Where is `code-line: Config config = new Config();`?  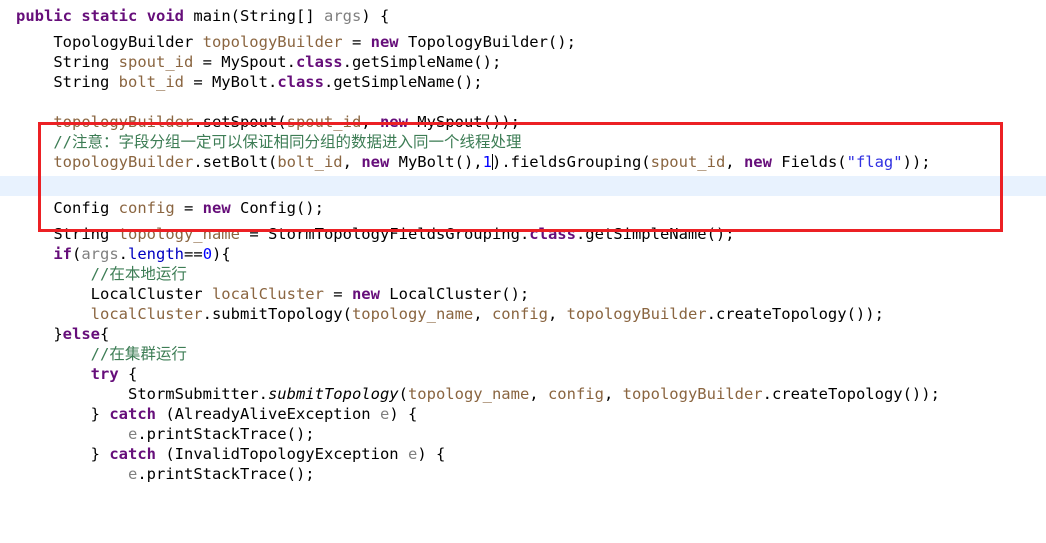
code-line: Config config = new Config(); is located at coordinates (170, 208).